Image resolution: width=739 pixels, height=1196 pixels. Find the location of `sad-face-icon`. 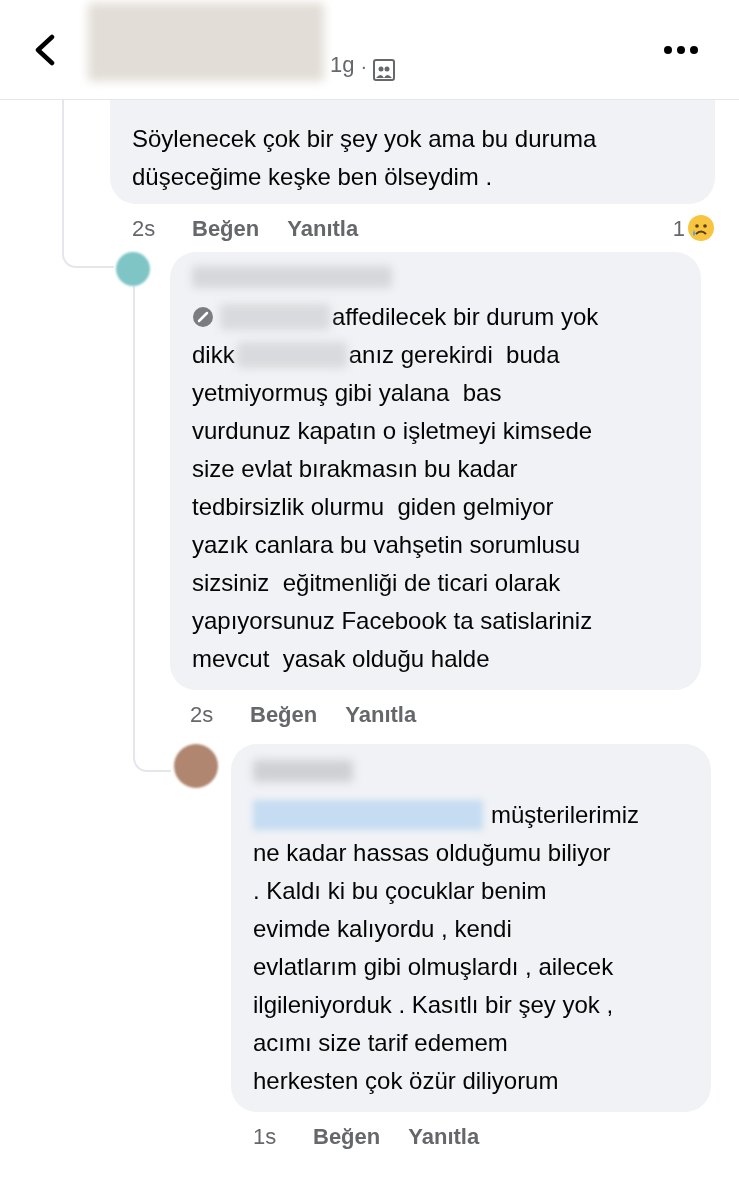

sad-face-icon is located at coordinates (701, 228).